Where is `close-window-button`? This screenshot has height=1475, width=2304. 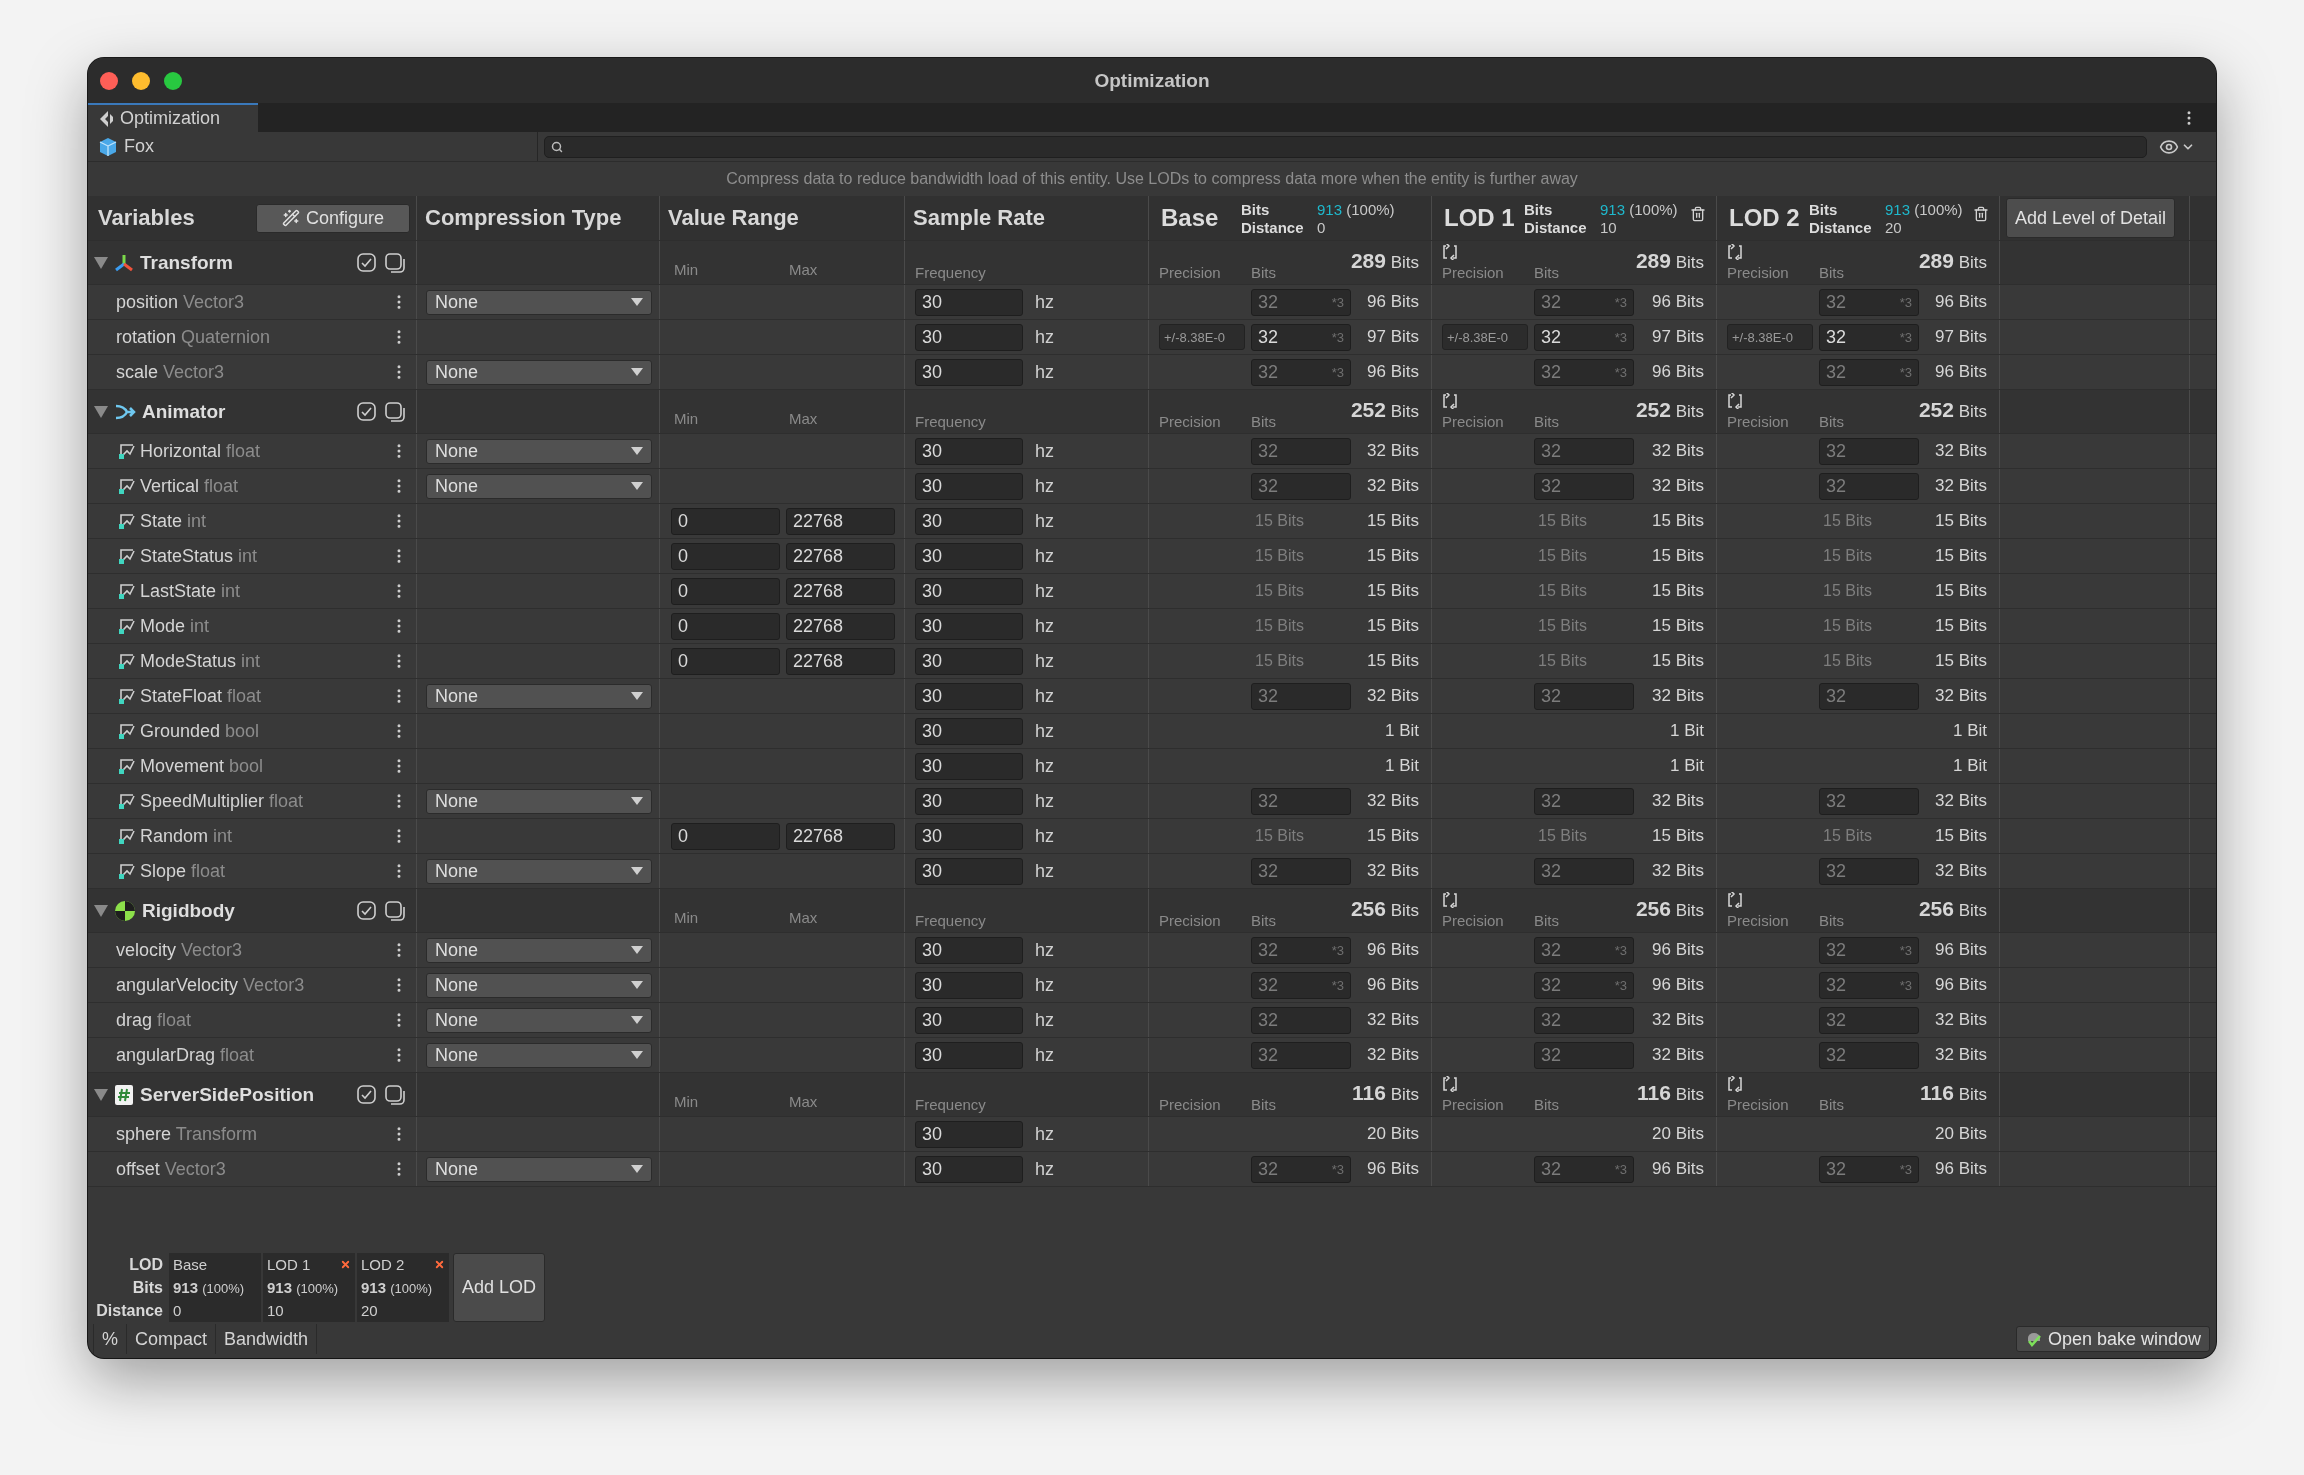
close-window-button is located at coordinates (109, 80).